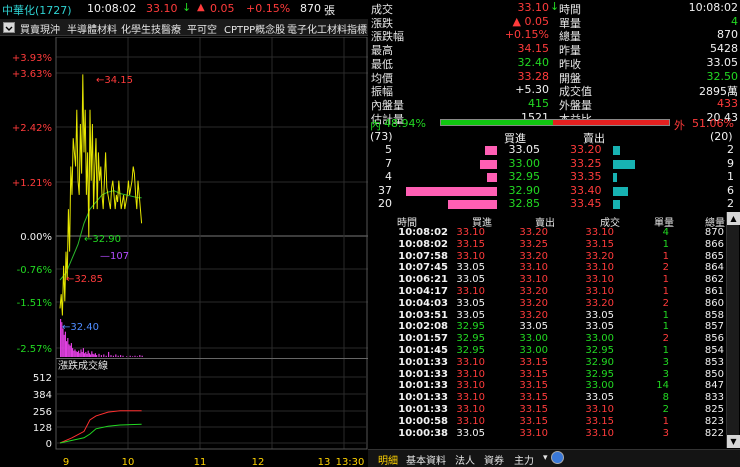  What do you see at coordinates (533, 350) in the screenshot?
I see `trade-ask: 33.00` at bounding box center [533, 350].